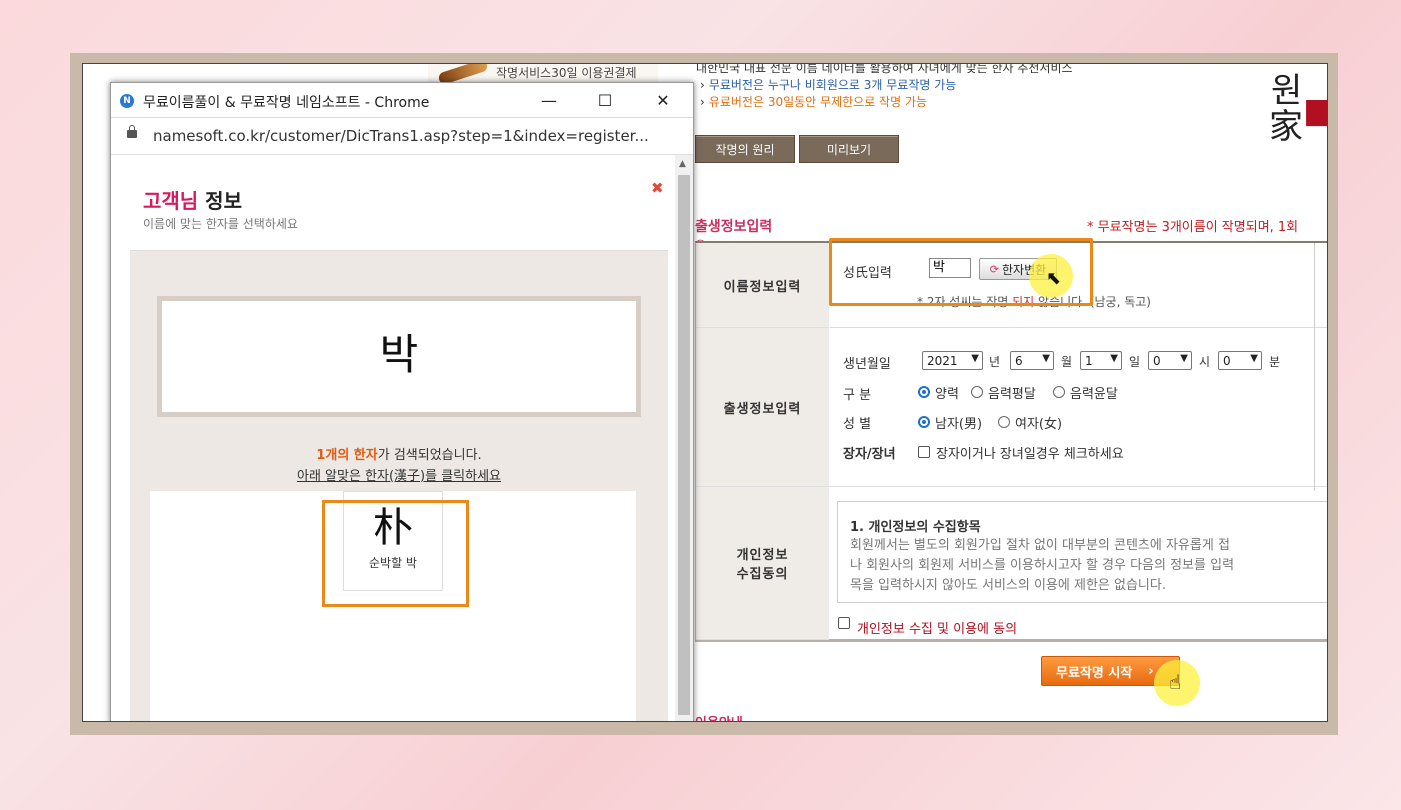  What do you see at coordinates (762, 285) in the screenshot?
I see `name-row-label: 이름정보입력` at bounding box center [762, 285].